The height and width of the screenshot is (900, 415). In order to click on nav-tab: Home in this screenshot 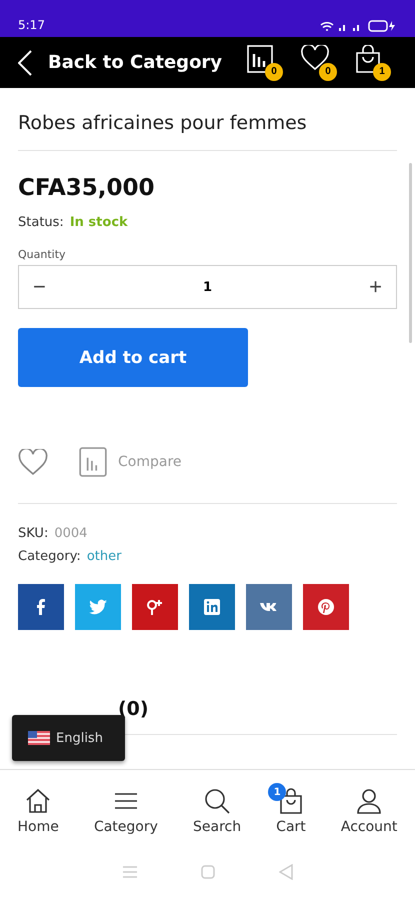, I will do `click(38, 809)`.